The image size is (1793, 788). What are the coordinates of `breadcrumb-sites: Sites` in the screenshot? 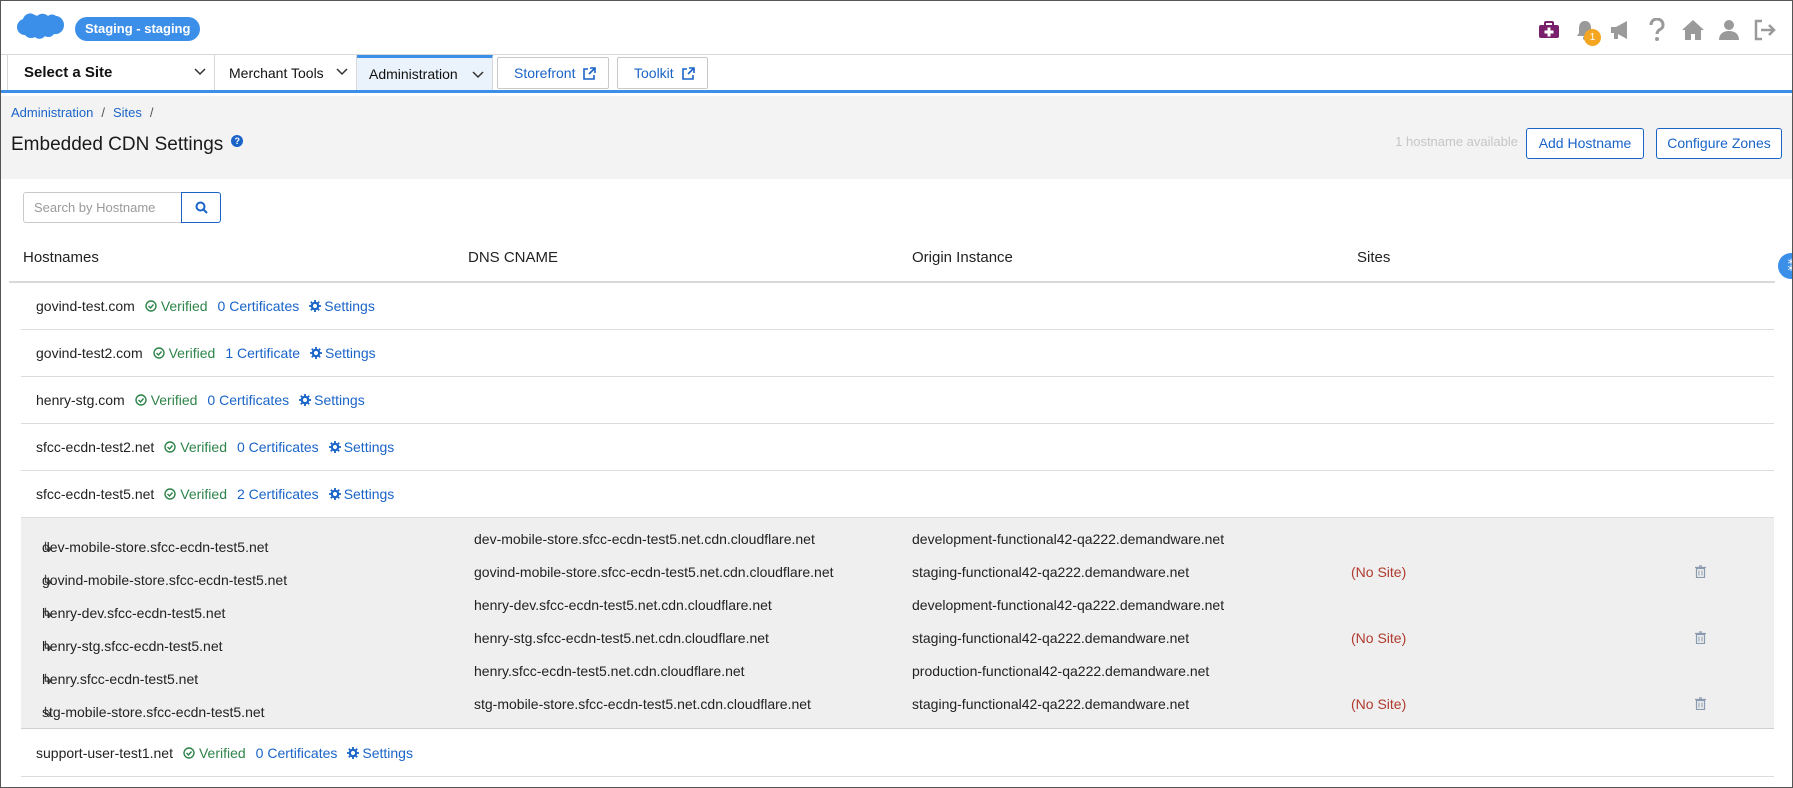 It's located at (127, 112).